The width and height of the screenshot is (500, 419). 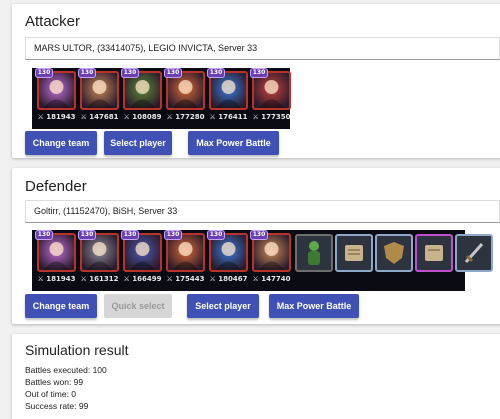 What do you see at coordinates (394, 253) in the screenshot?
I see `shield-pet-icon` at bounding box center [394, 253].